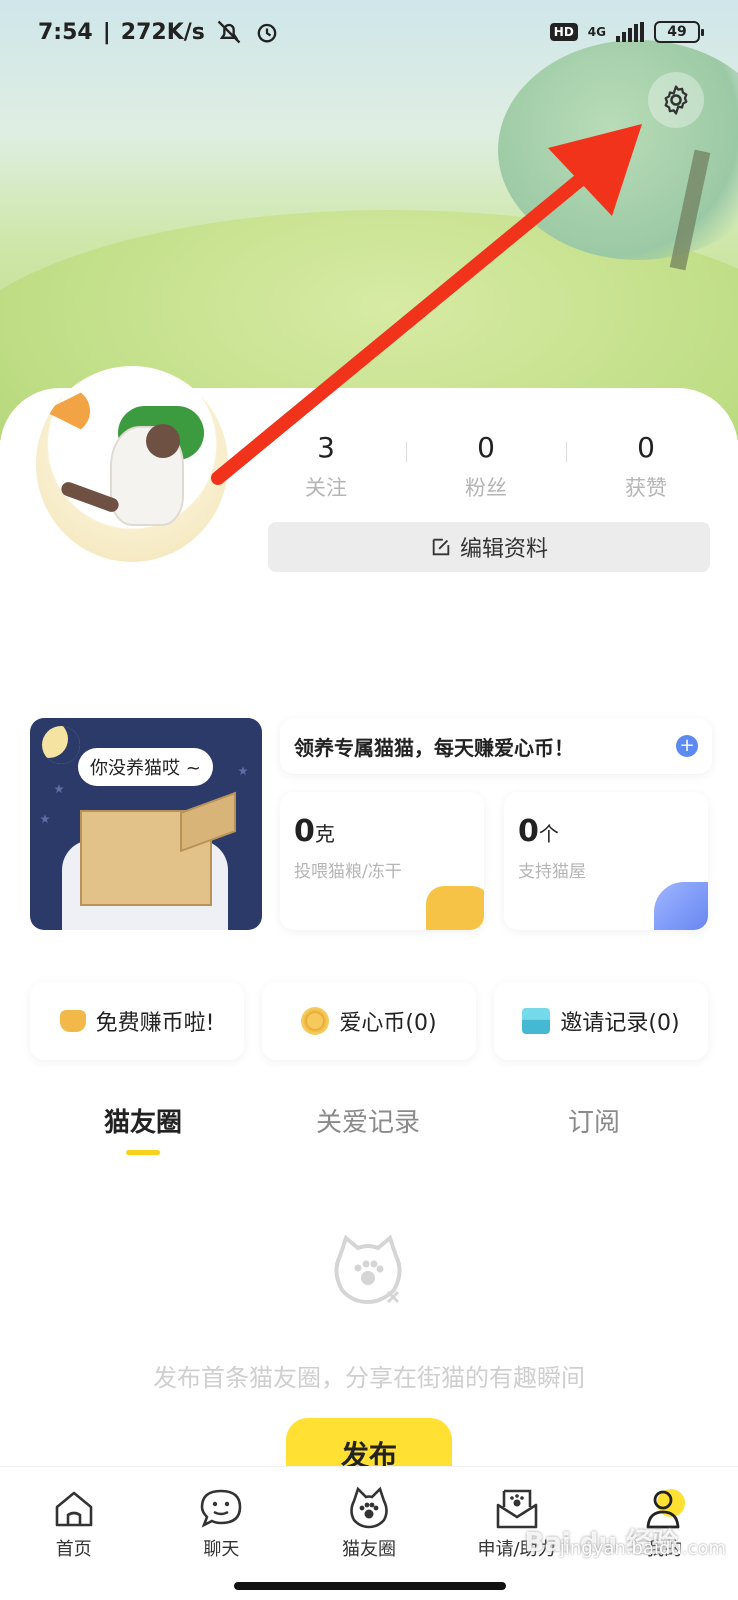  Describe the element at coordinates (369, 1378) in the screenshot. I see `empty-state-text: 发布首条猫友圈，分享在街猫的有趣瞬间` at that location.